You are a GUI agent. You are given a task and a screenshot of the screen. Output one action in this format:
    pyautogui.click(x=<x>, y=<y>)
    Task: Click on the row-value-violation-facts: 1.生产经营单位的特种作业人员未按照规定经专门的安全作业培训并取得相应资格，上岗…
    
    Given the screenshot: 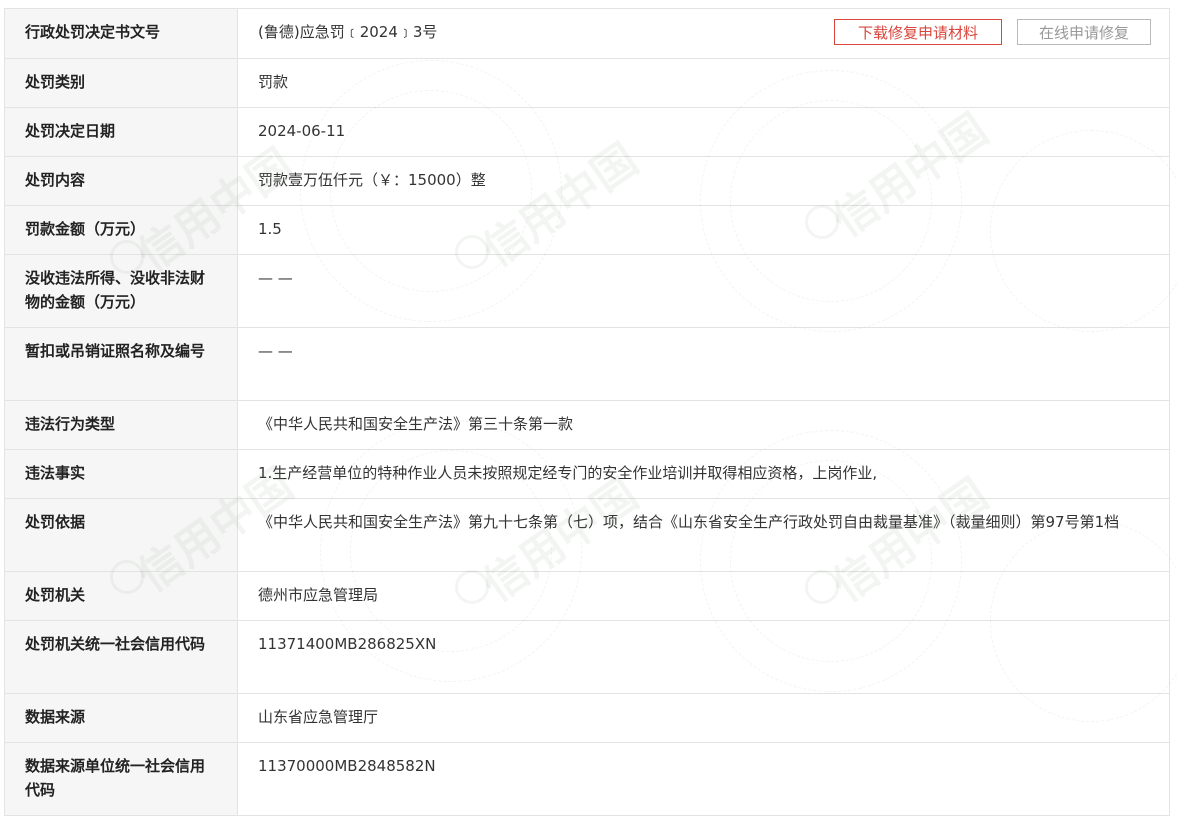 What is the action you would take?
    pyautogui.click(x=703, y=474)
    